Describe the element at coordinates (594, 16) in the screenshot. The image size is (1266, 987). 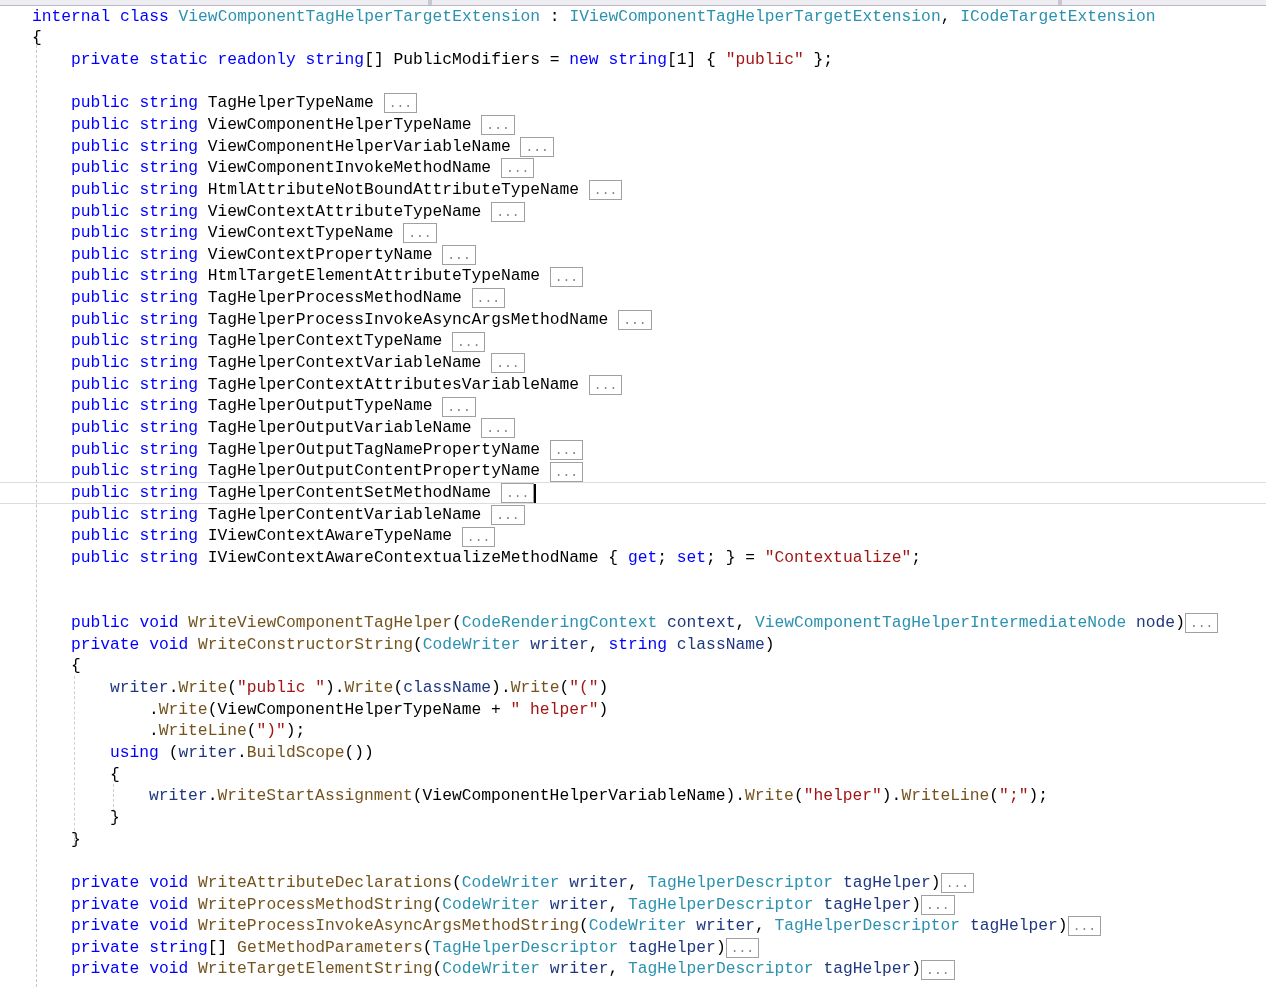
I see `code-line: internal class ViewComponentTagHelperTargetExtension : IViewComponentTagHelperTargetExtension, ICodeTargetExtension` at that location.